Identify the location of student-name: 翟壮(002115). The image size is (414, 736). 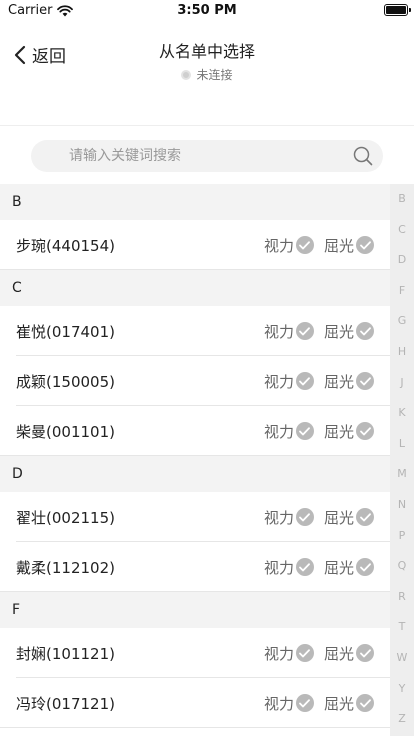
(65, 517).